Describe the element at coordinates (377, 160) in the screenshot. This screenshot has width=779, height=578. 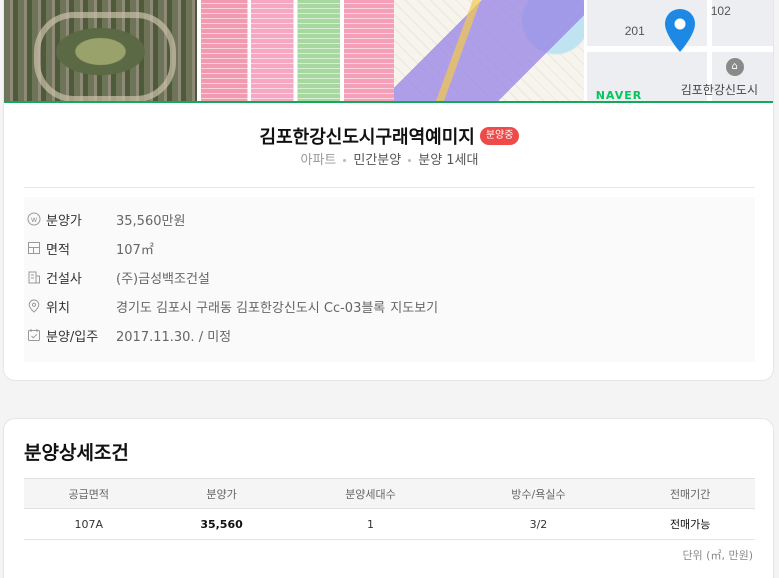
I see `sale-type: 민간분양` at that location.